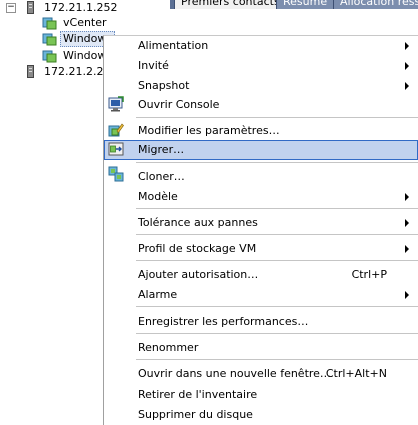  I want to click on menu-item-tolerance-pannes: Tolérance aux pannes, so click(261, 223).